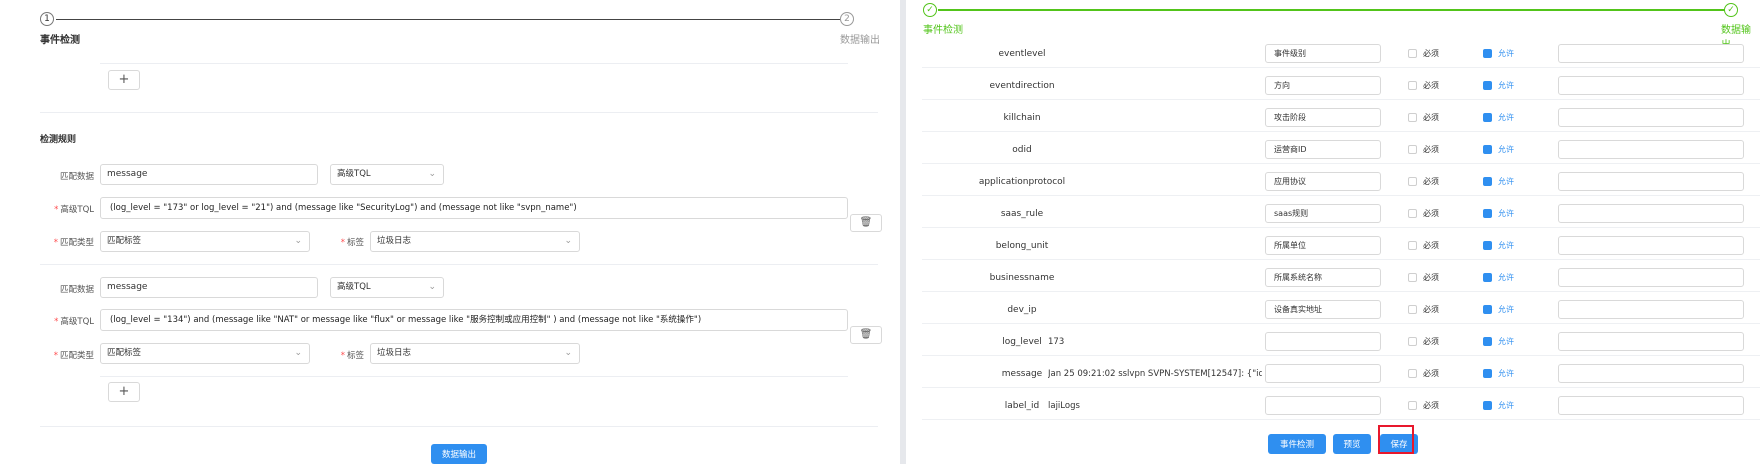 The image size is (1760, 464). Describe the element at coordinates (1323, 53) in the screenshot. I see `field-cn-name-input: 事件级别` at that location.